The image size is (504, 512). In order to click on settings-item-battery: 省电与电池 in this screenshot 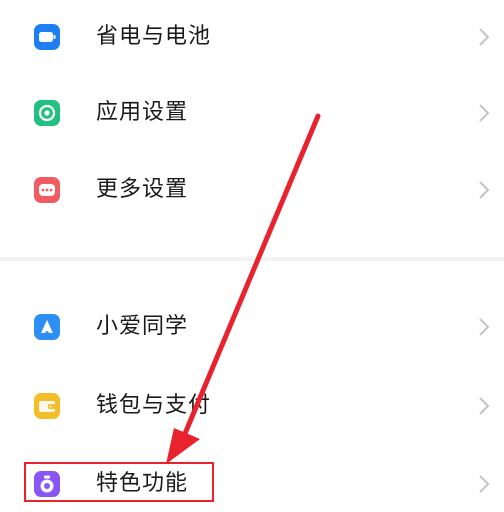, I will do `click(252, 37)`.